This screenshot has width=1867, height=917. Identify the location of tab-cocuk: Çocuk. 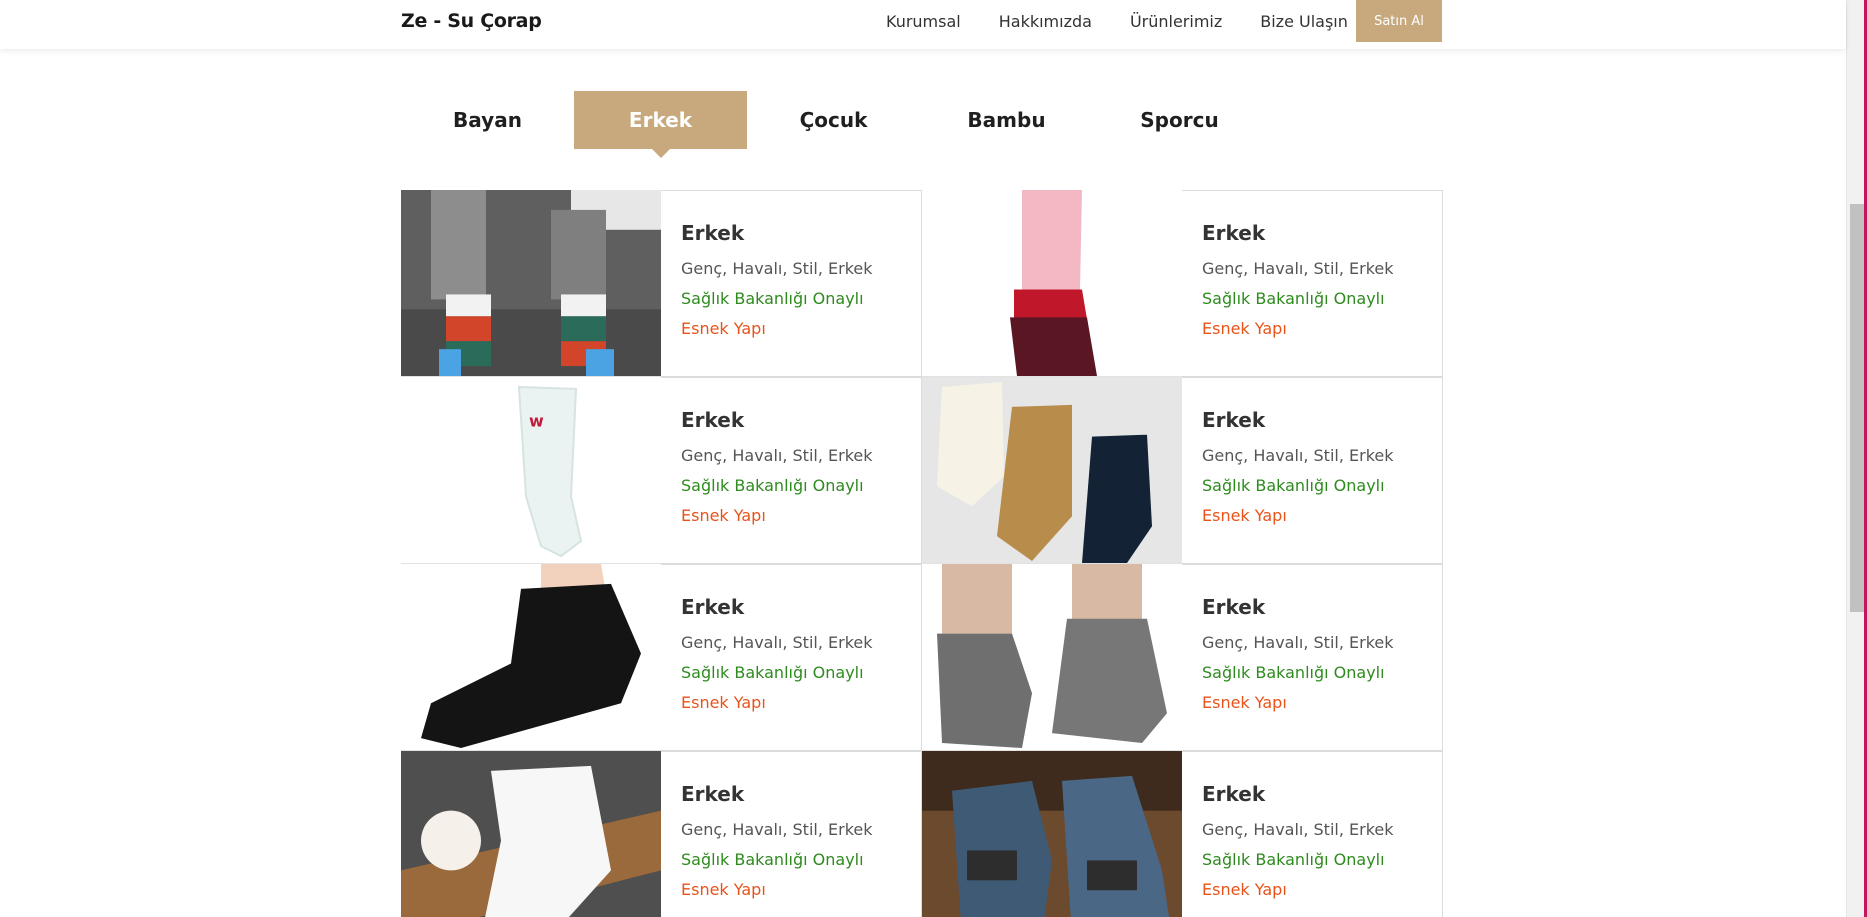
(833, 120).